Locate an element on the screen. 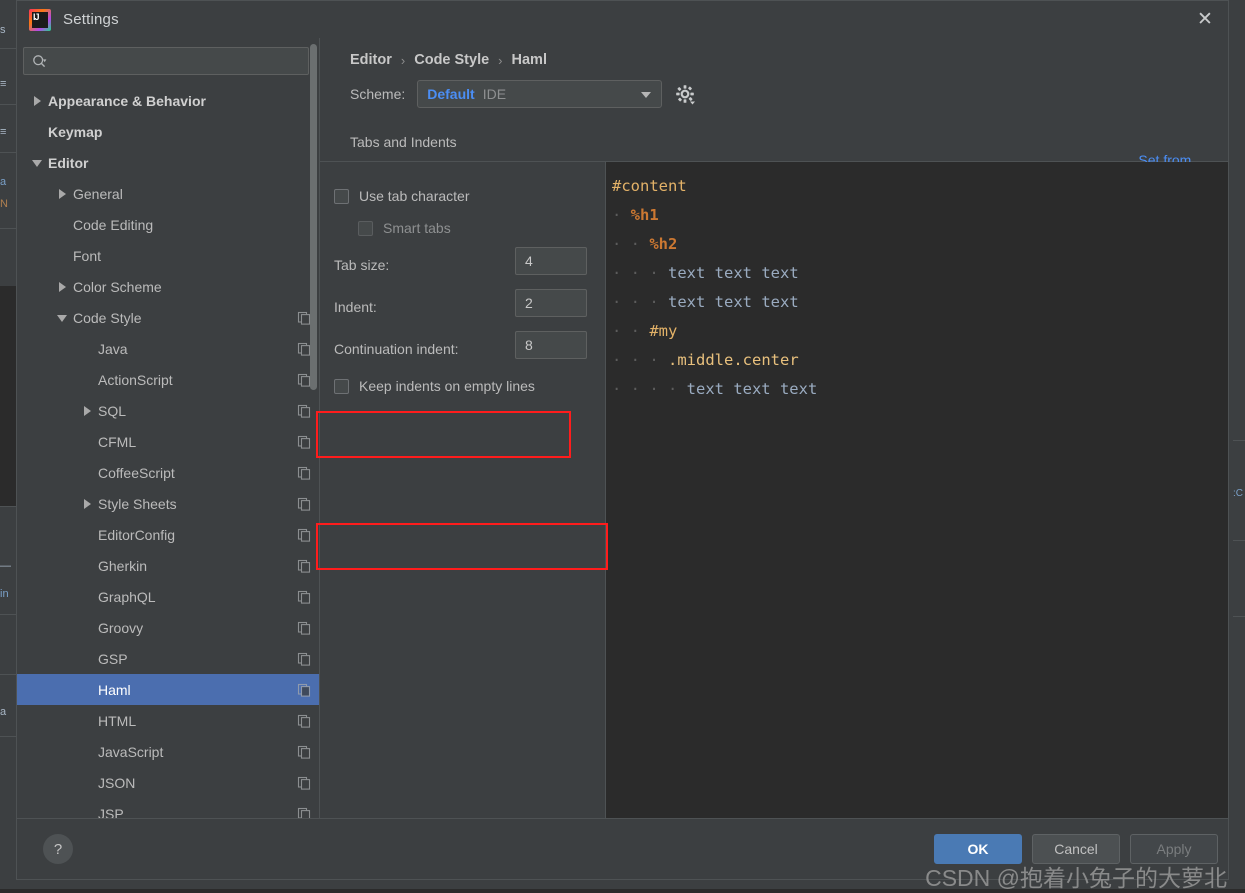 The width and height of the screenshot is (1245, 893). breadcrumb-item-editor: Editor is located at coordinates (371, 60).